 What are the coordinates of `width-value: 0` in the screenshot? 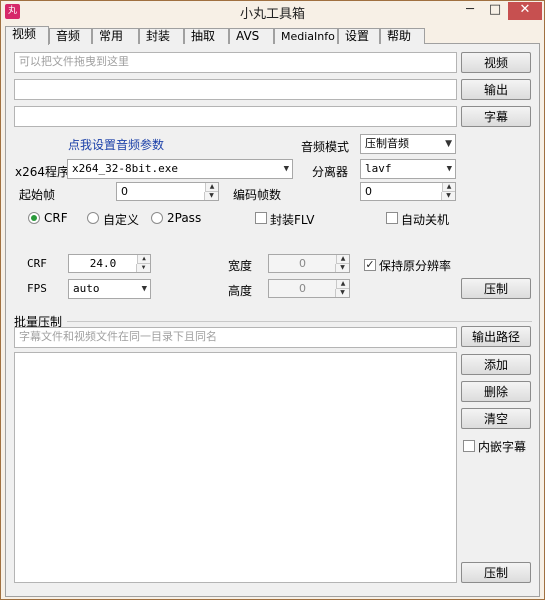 It's located at (302, 263).